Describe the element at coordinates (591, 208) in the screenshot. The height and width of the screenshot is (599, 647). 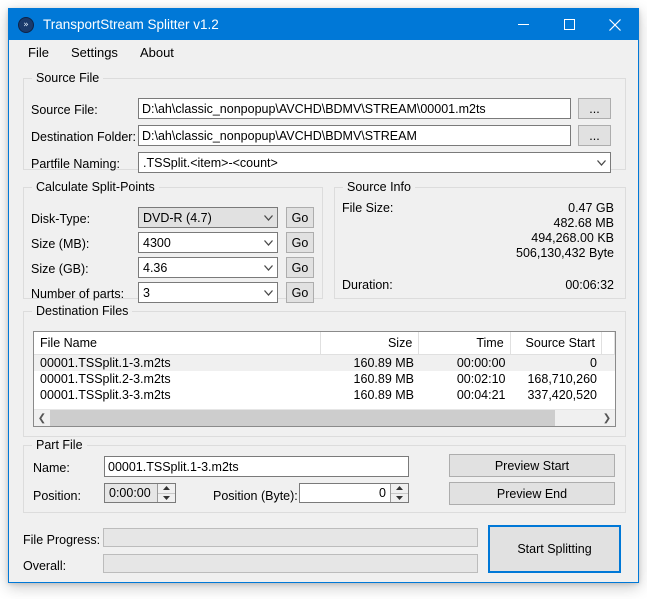
I see `file-size-value-gb: 0.47 GB` at that location.